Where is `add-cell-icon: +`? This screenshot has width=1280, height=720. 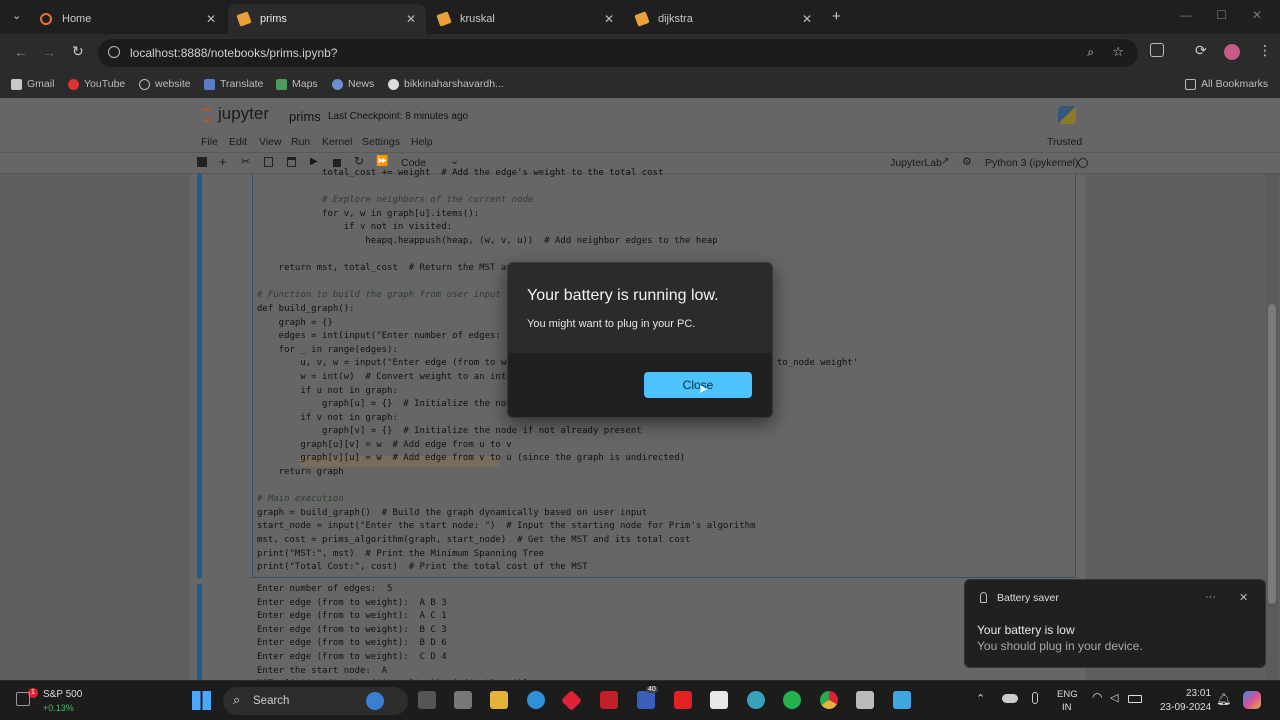 add-cell-icon: + is located at coordinates (223, 161).